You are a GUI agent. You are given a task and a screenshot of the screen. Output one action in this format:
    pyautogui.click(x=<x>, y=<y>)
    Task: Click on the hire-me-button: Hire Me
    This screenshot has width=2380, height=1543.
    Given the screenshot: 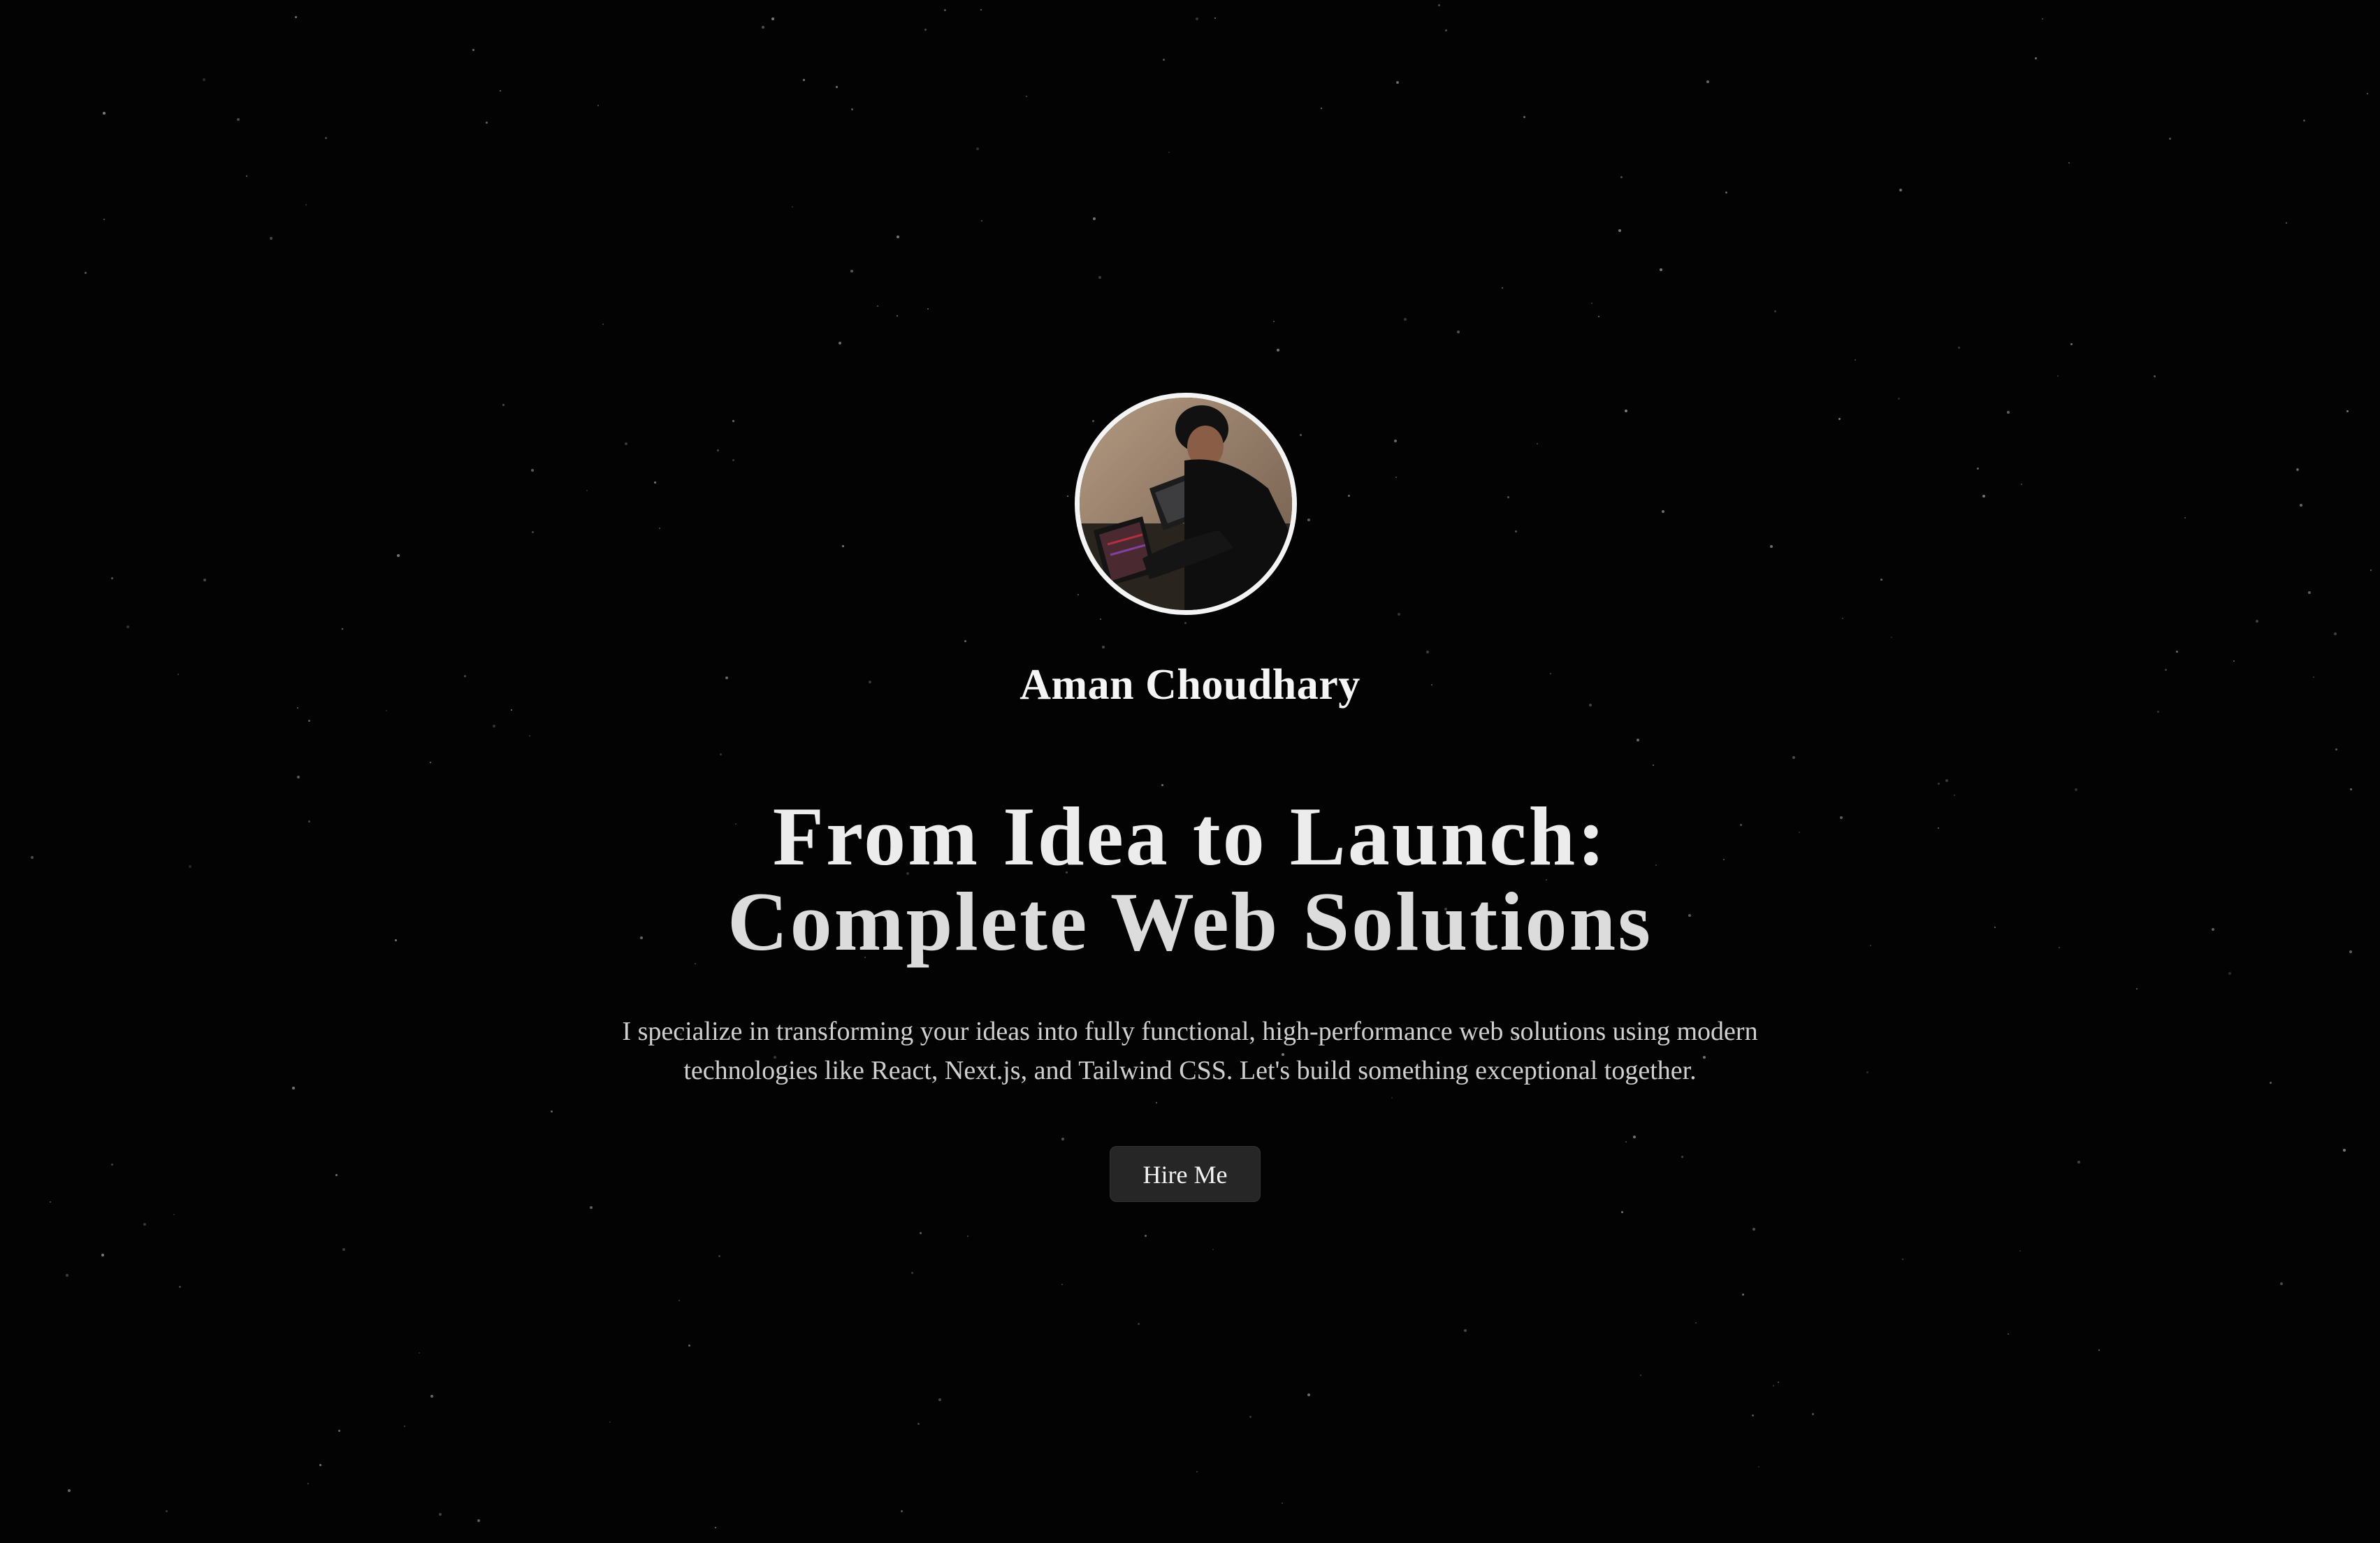 What is the action you would take?
    pyautogui.click(x=1185, y=1174)
    